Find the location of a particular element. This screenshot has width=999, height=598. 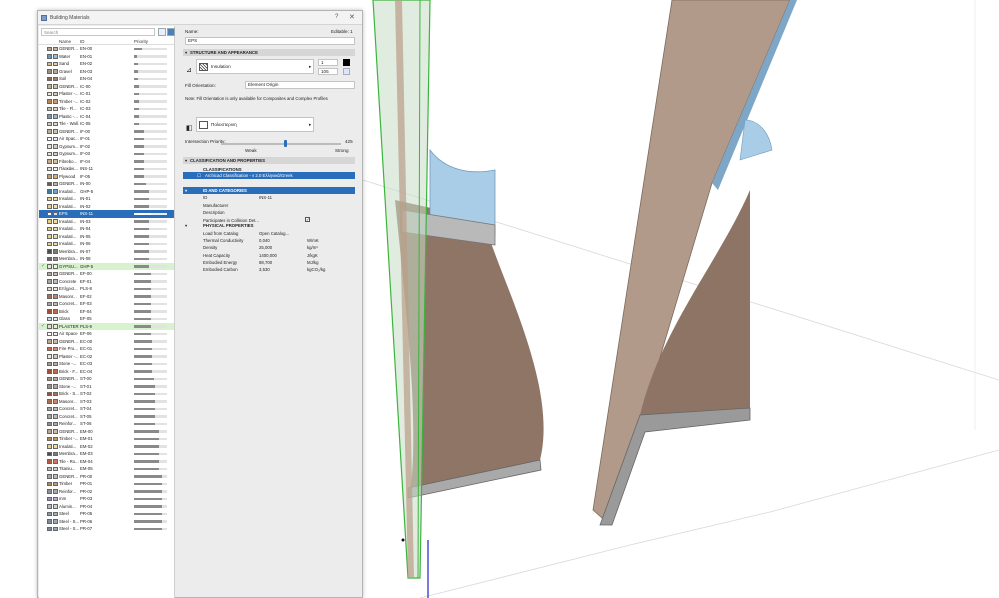

list-item: Concrete EF-01 is located at coordinates (106, 282).